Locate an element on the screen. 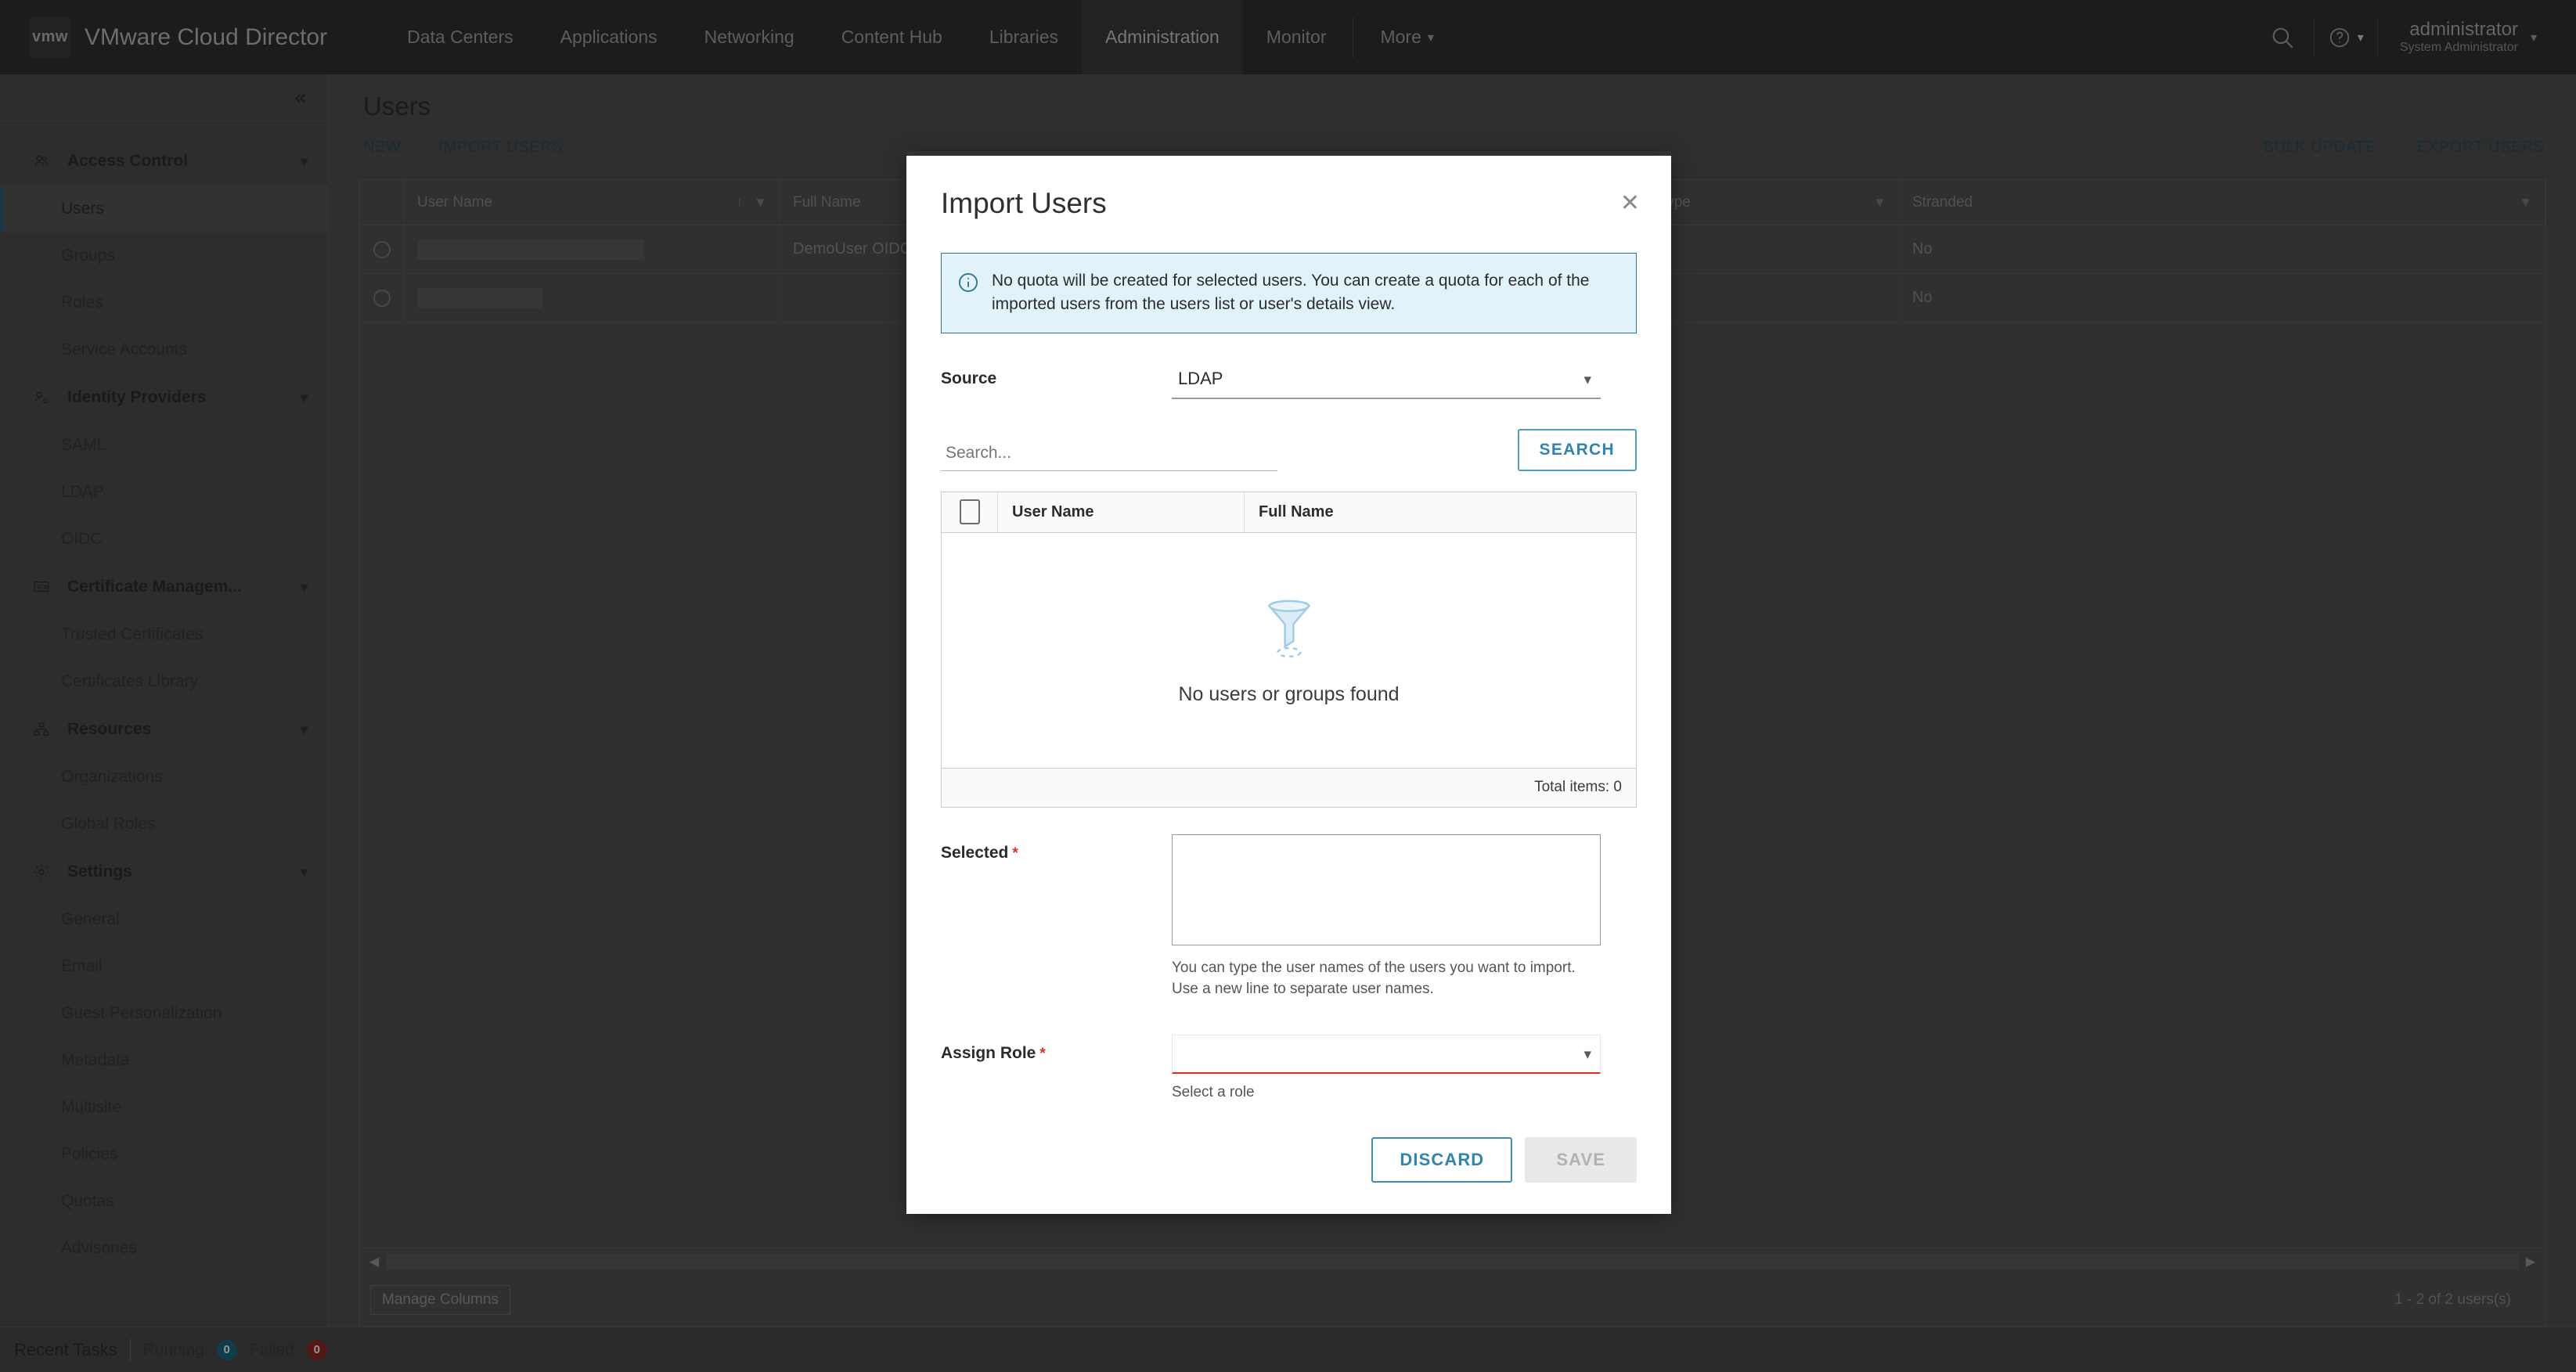 This screenshot has width=2576, height=1372. assign-role-select is located at coordinates (1386, 1054).